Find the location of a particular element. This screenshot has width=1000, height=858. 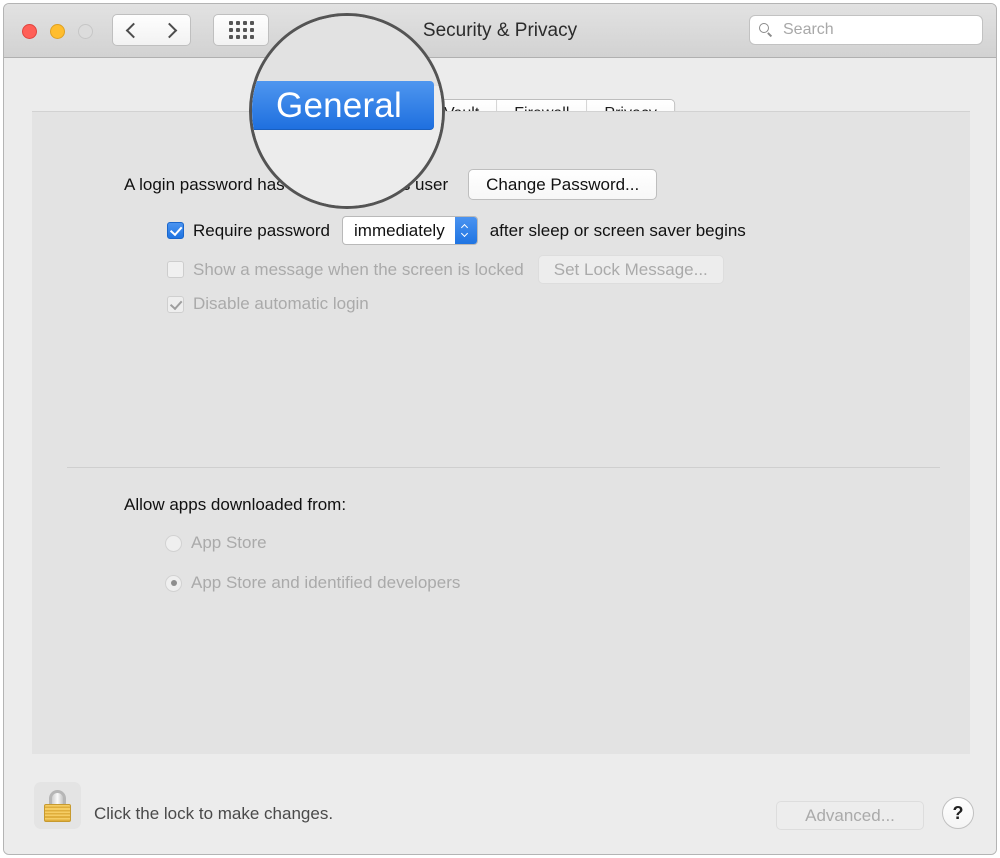

magnifier-content: General is located at coordinates (347, 111).